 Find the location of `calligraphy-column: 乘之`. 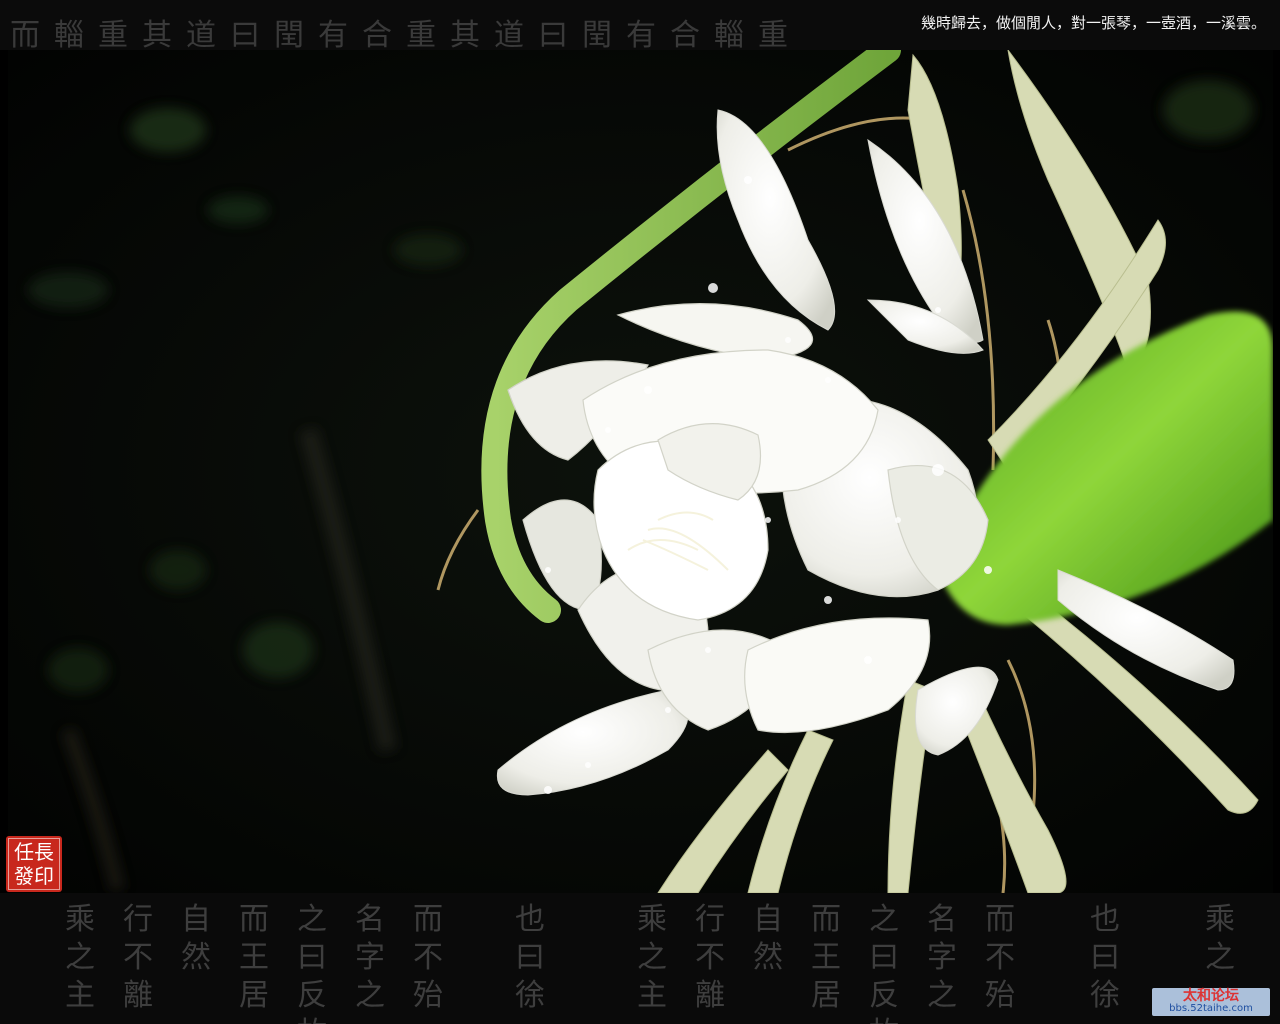

calligraphy-column: 乘之 is located at coordinates (1220, 938).